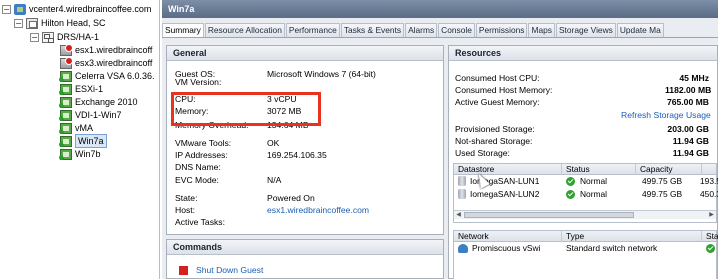 This screenshot has height=279, width=718. Describe the element at coordinates (497, 78) in the screenshot. I see `consumed-cpu-label: Consumed Host CPU:` at that location.